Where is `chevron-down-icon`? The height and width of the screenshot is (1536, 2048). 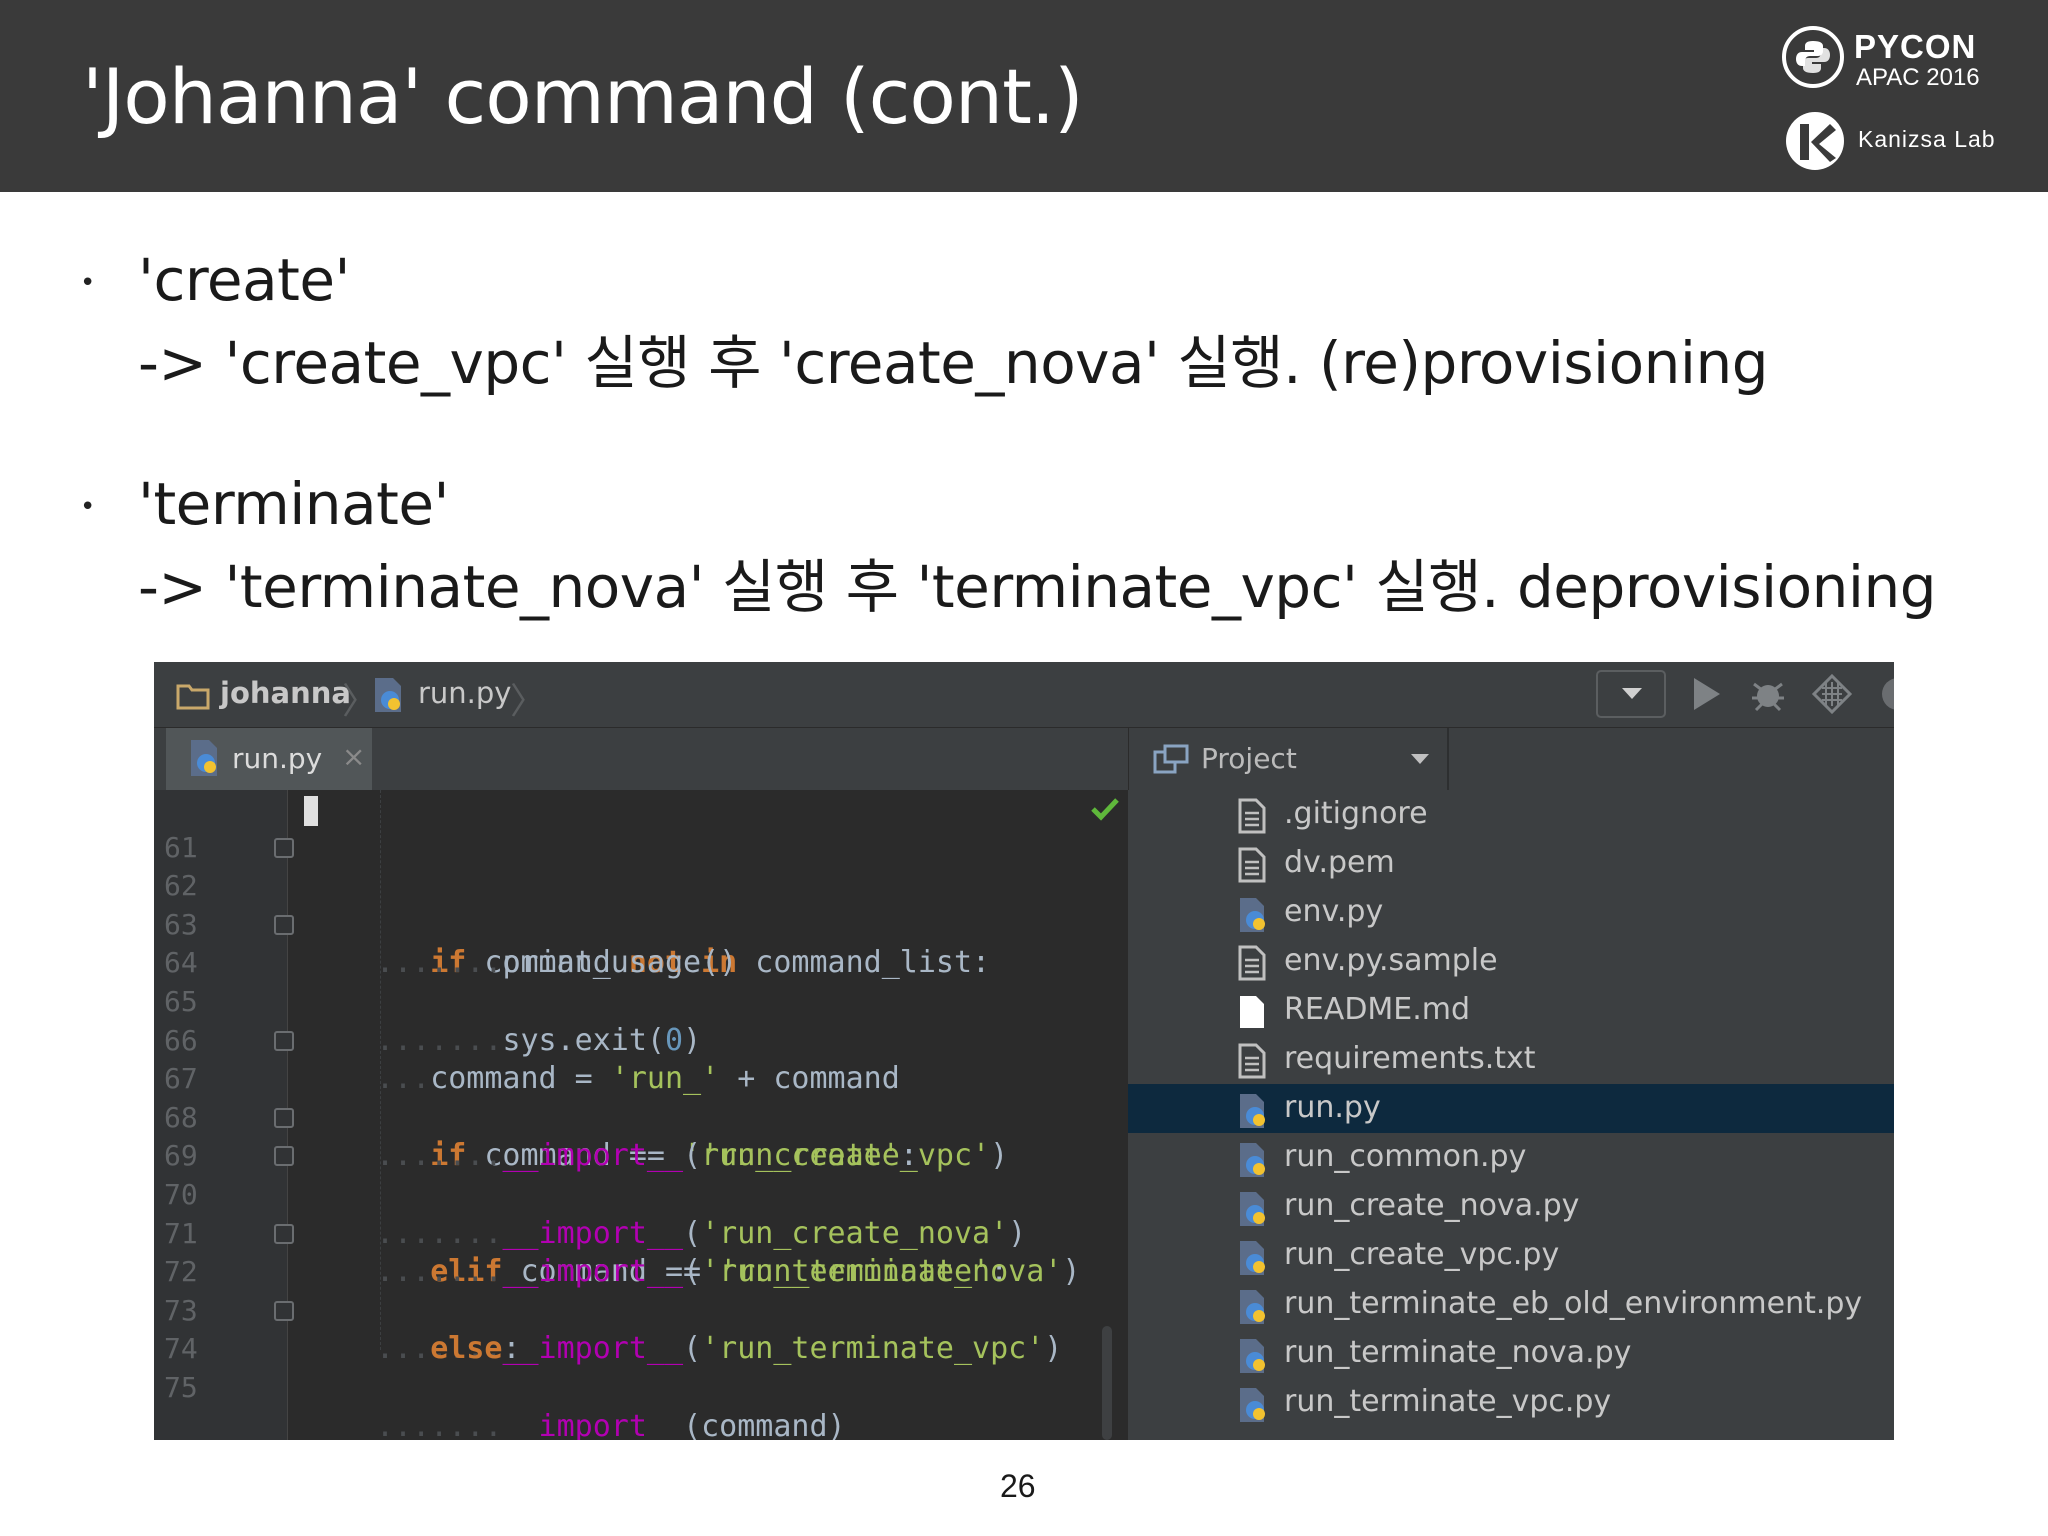 chevron-down-icon is located at coordinates (1420, 759).